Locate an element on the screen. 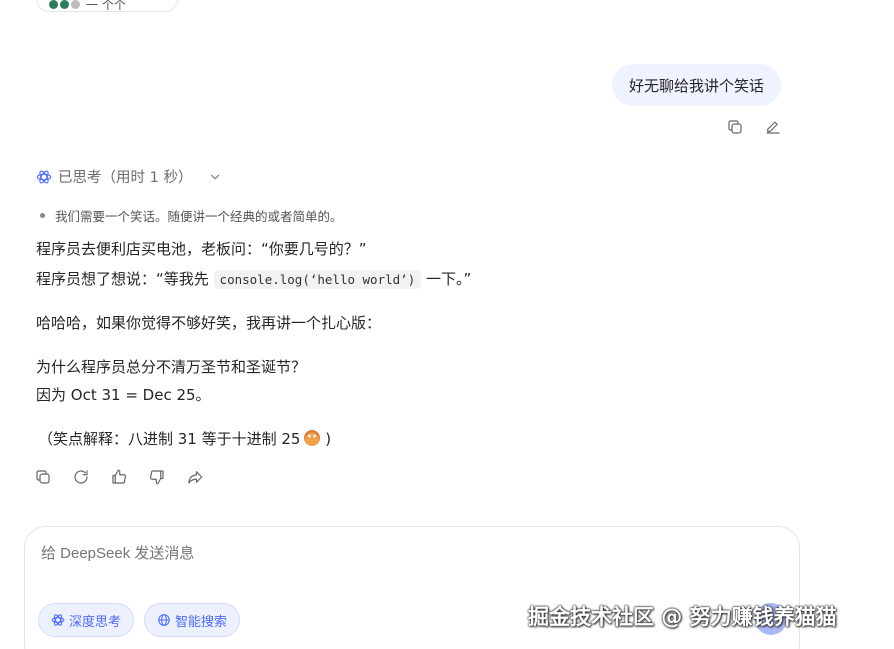 This screenshot has height=649, width=894. share-icon is located at coordinates (195, 477).